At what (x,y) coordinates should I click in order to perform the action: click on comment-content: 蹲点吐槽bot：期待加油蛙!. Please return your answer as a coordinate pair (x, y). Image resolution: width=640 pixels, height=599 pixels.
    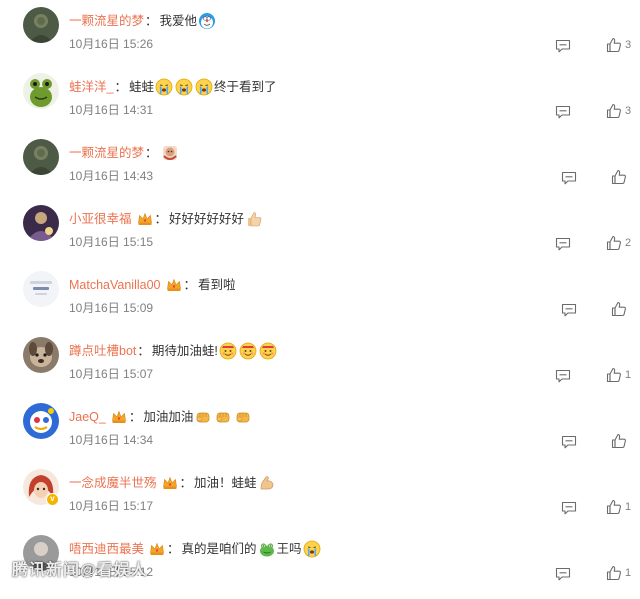
    Looking at the image, I should click on (173, 351).